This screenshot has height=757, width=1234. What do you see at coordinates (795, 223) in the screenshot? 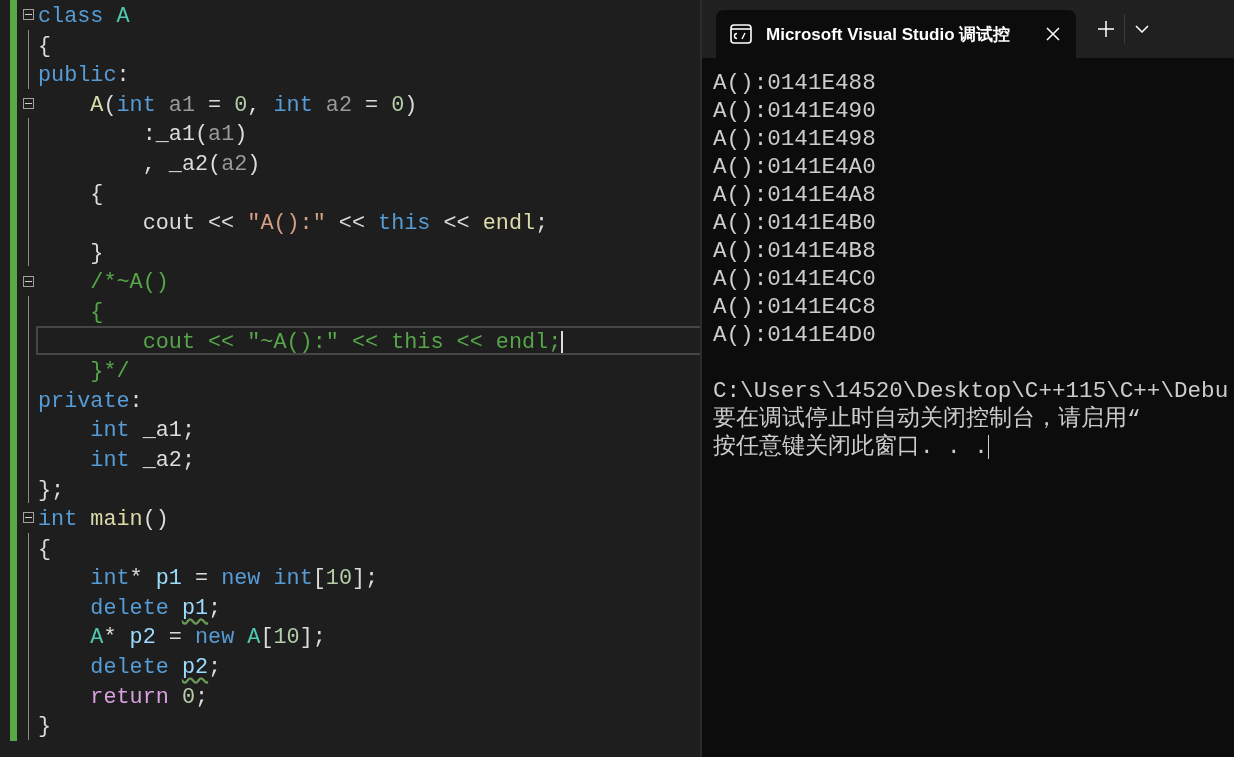
I see `console-output-line: A():0141E4B0` at bounding box center [795, 223].